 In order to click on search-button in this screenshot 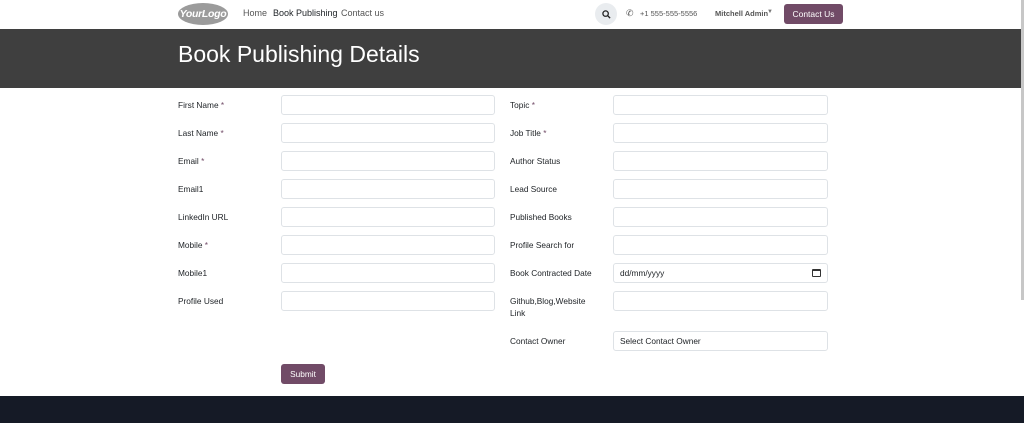, I will do `click(606, 14)`.